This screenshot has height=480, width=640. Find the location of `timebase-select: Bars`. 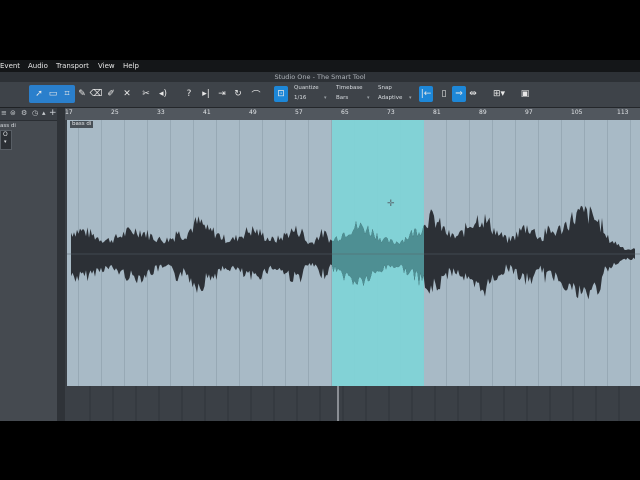

timebase-select: Bars is located at coordinates (342, 98).